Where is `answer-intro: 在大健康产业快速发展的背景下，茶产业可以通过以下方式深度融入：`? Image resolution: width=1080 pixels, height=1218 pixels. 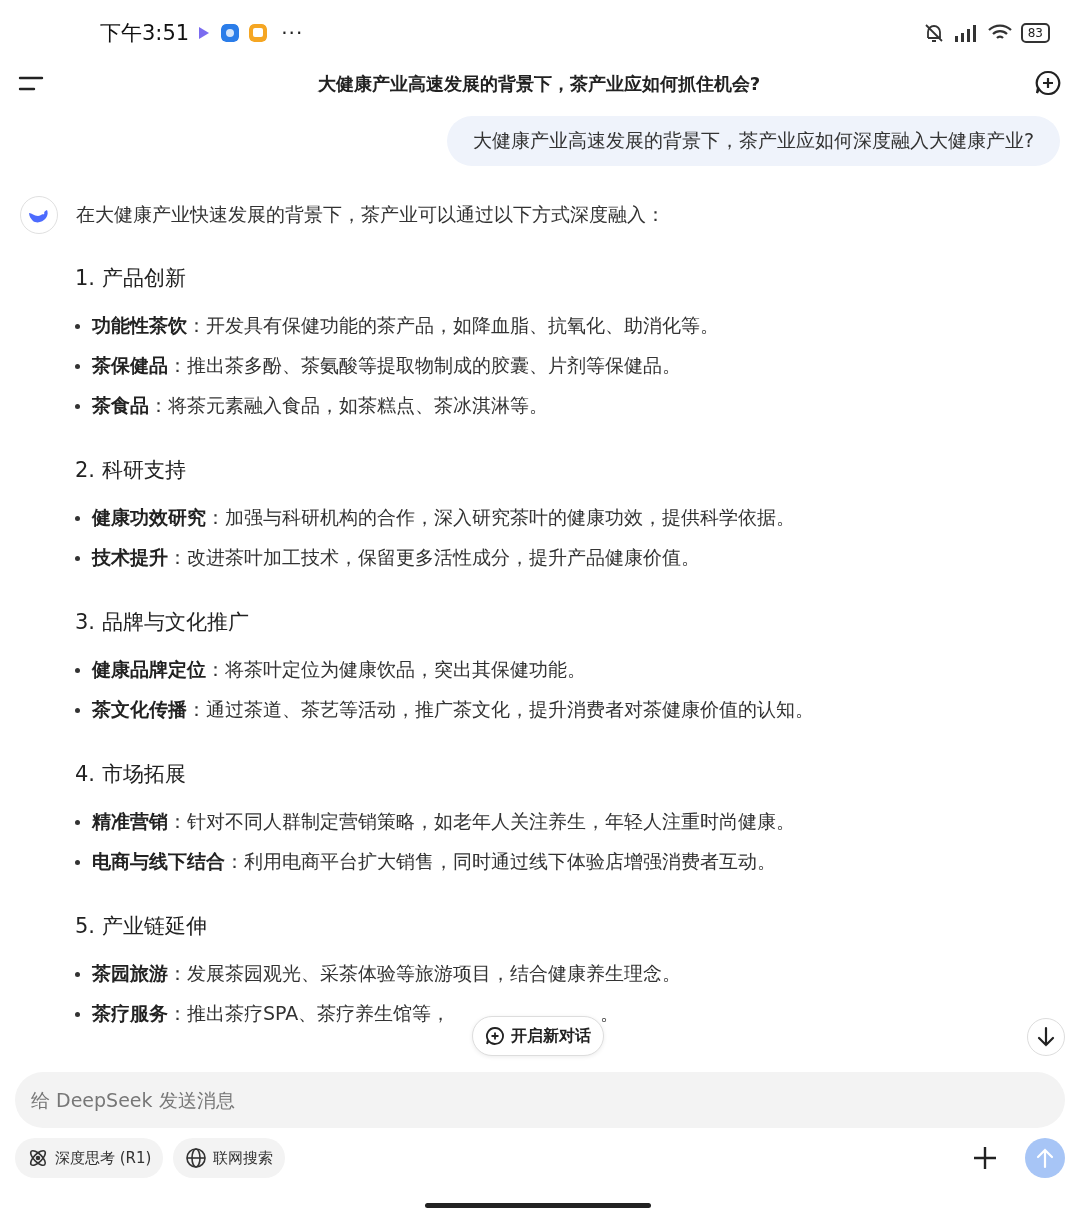 answer-intro: 在大健康产业快速发展的背景下，茶产业可以通过以下方式深度融入： is located at coordinates (370, 214).